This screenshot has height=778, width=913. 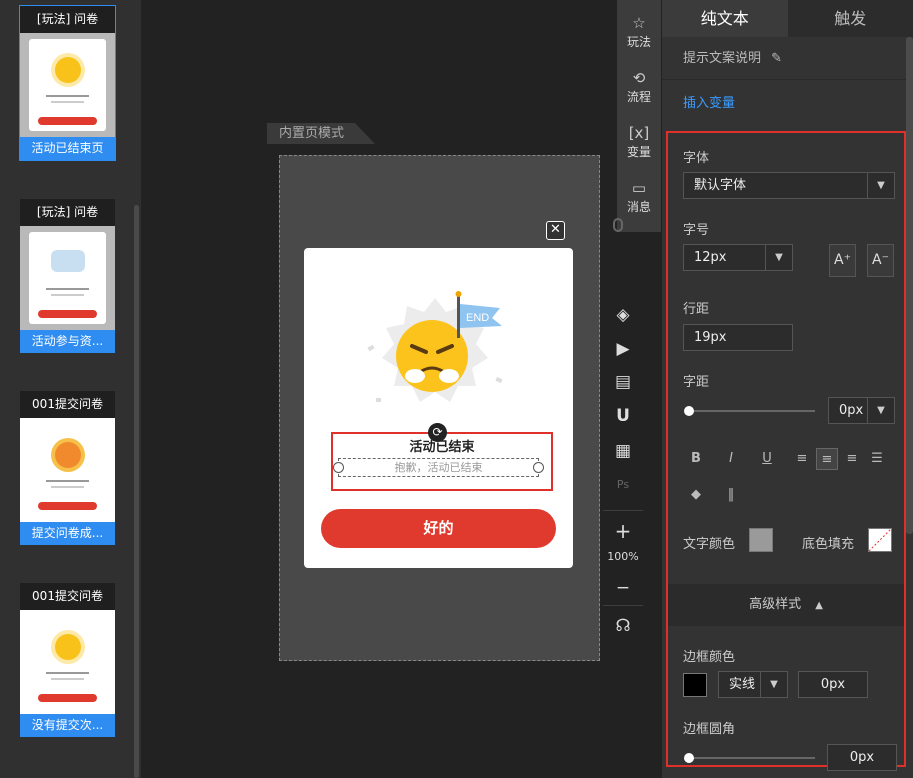 I want to click on italic-button: I, so click(x=731, y=459).